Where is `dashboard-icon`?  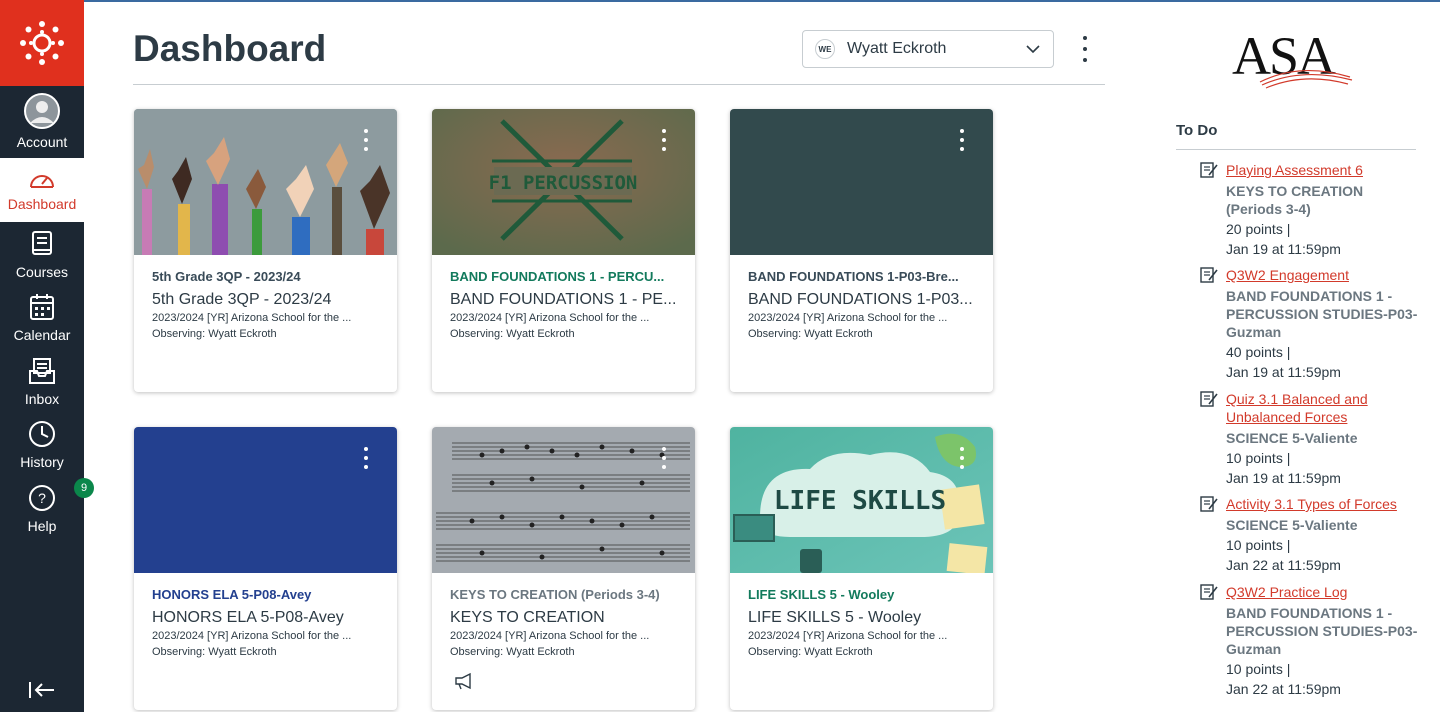 dashboard-icon is located at coordinates (42, 181).